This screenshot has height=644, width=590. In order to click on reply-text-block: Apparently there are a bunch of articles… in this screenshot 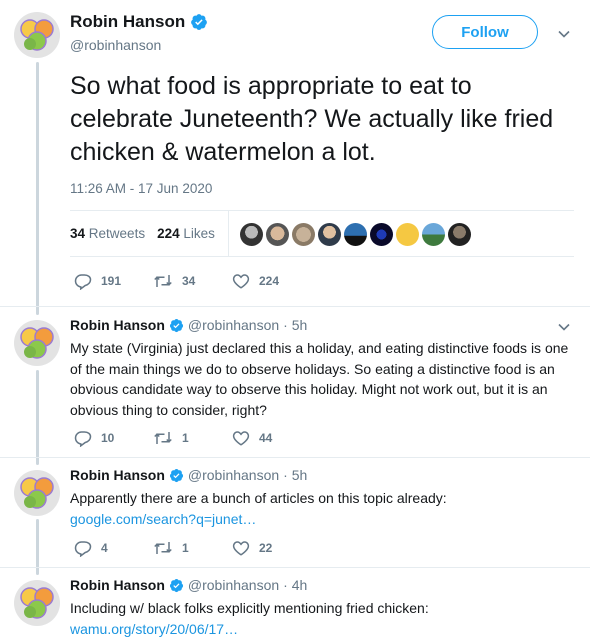, I will do `click(320, 508)`.